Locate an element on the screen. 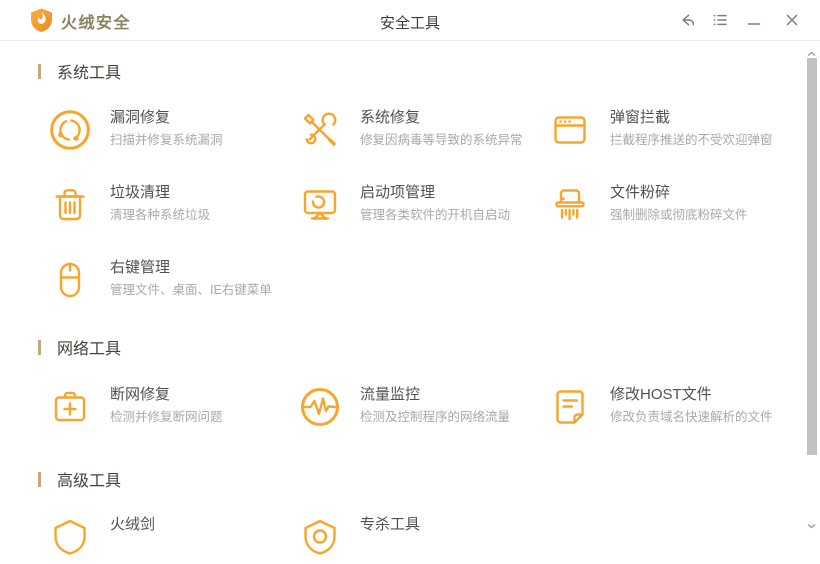  tool-name: 启动项管理 is located at coordinates (398, 192).